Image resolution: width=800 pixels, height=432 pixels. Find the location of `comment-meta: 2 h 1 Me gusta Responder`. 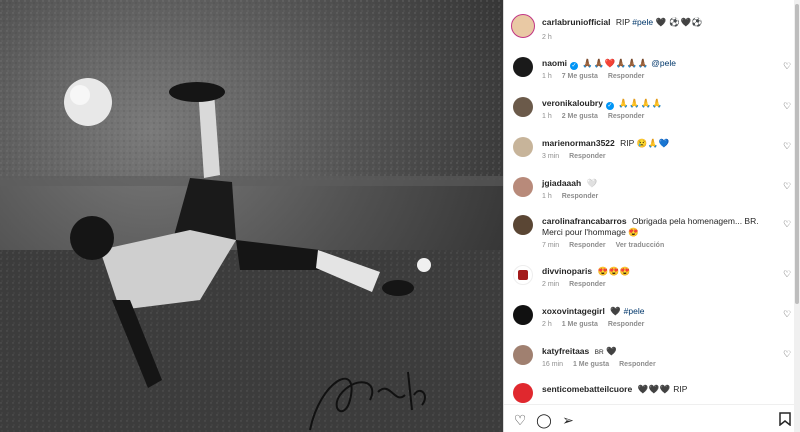

comment-meta: 2 h 1 Me gusta Responder is located at coordinates (597, 324).